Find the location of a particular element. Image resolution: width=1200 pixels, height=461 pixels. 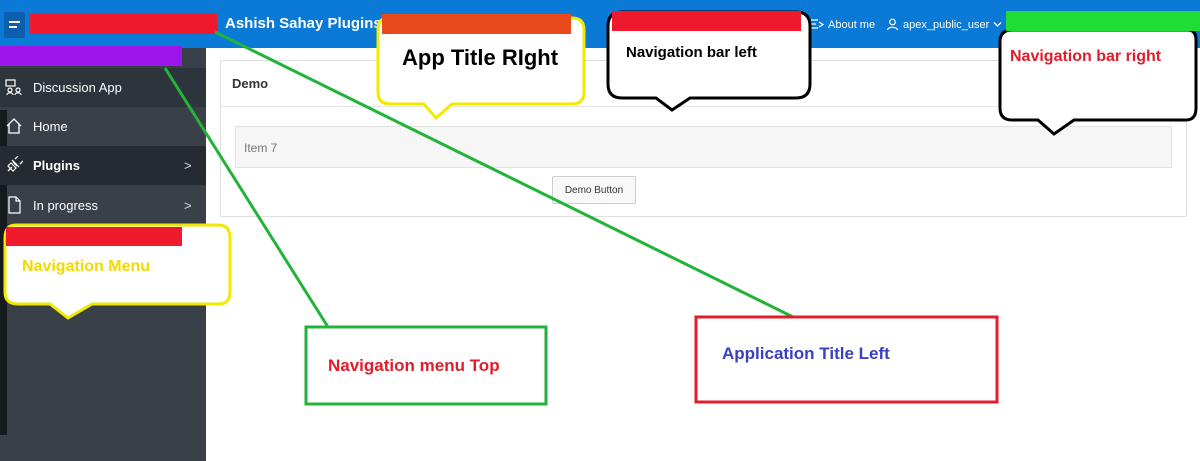

menu-toggle-button is located at coordinates (14, 25).